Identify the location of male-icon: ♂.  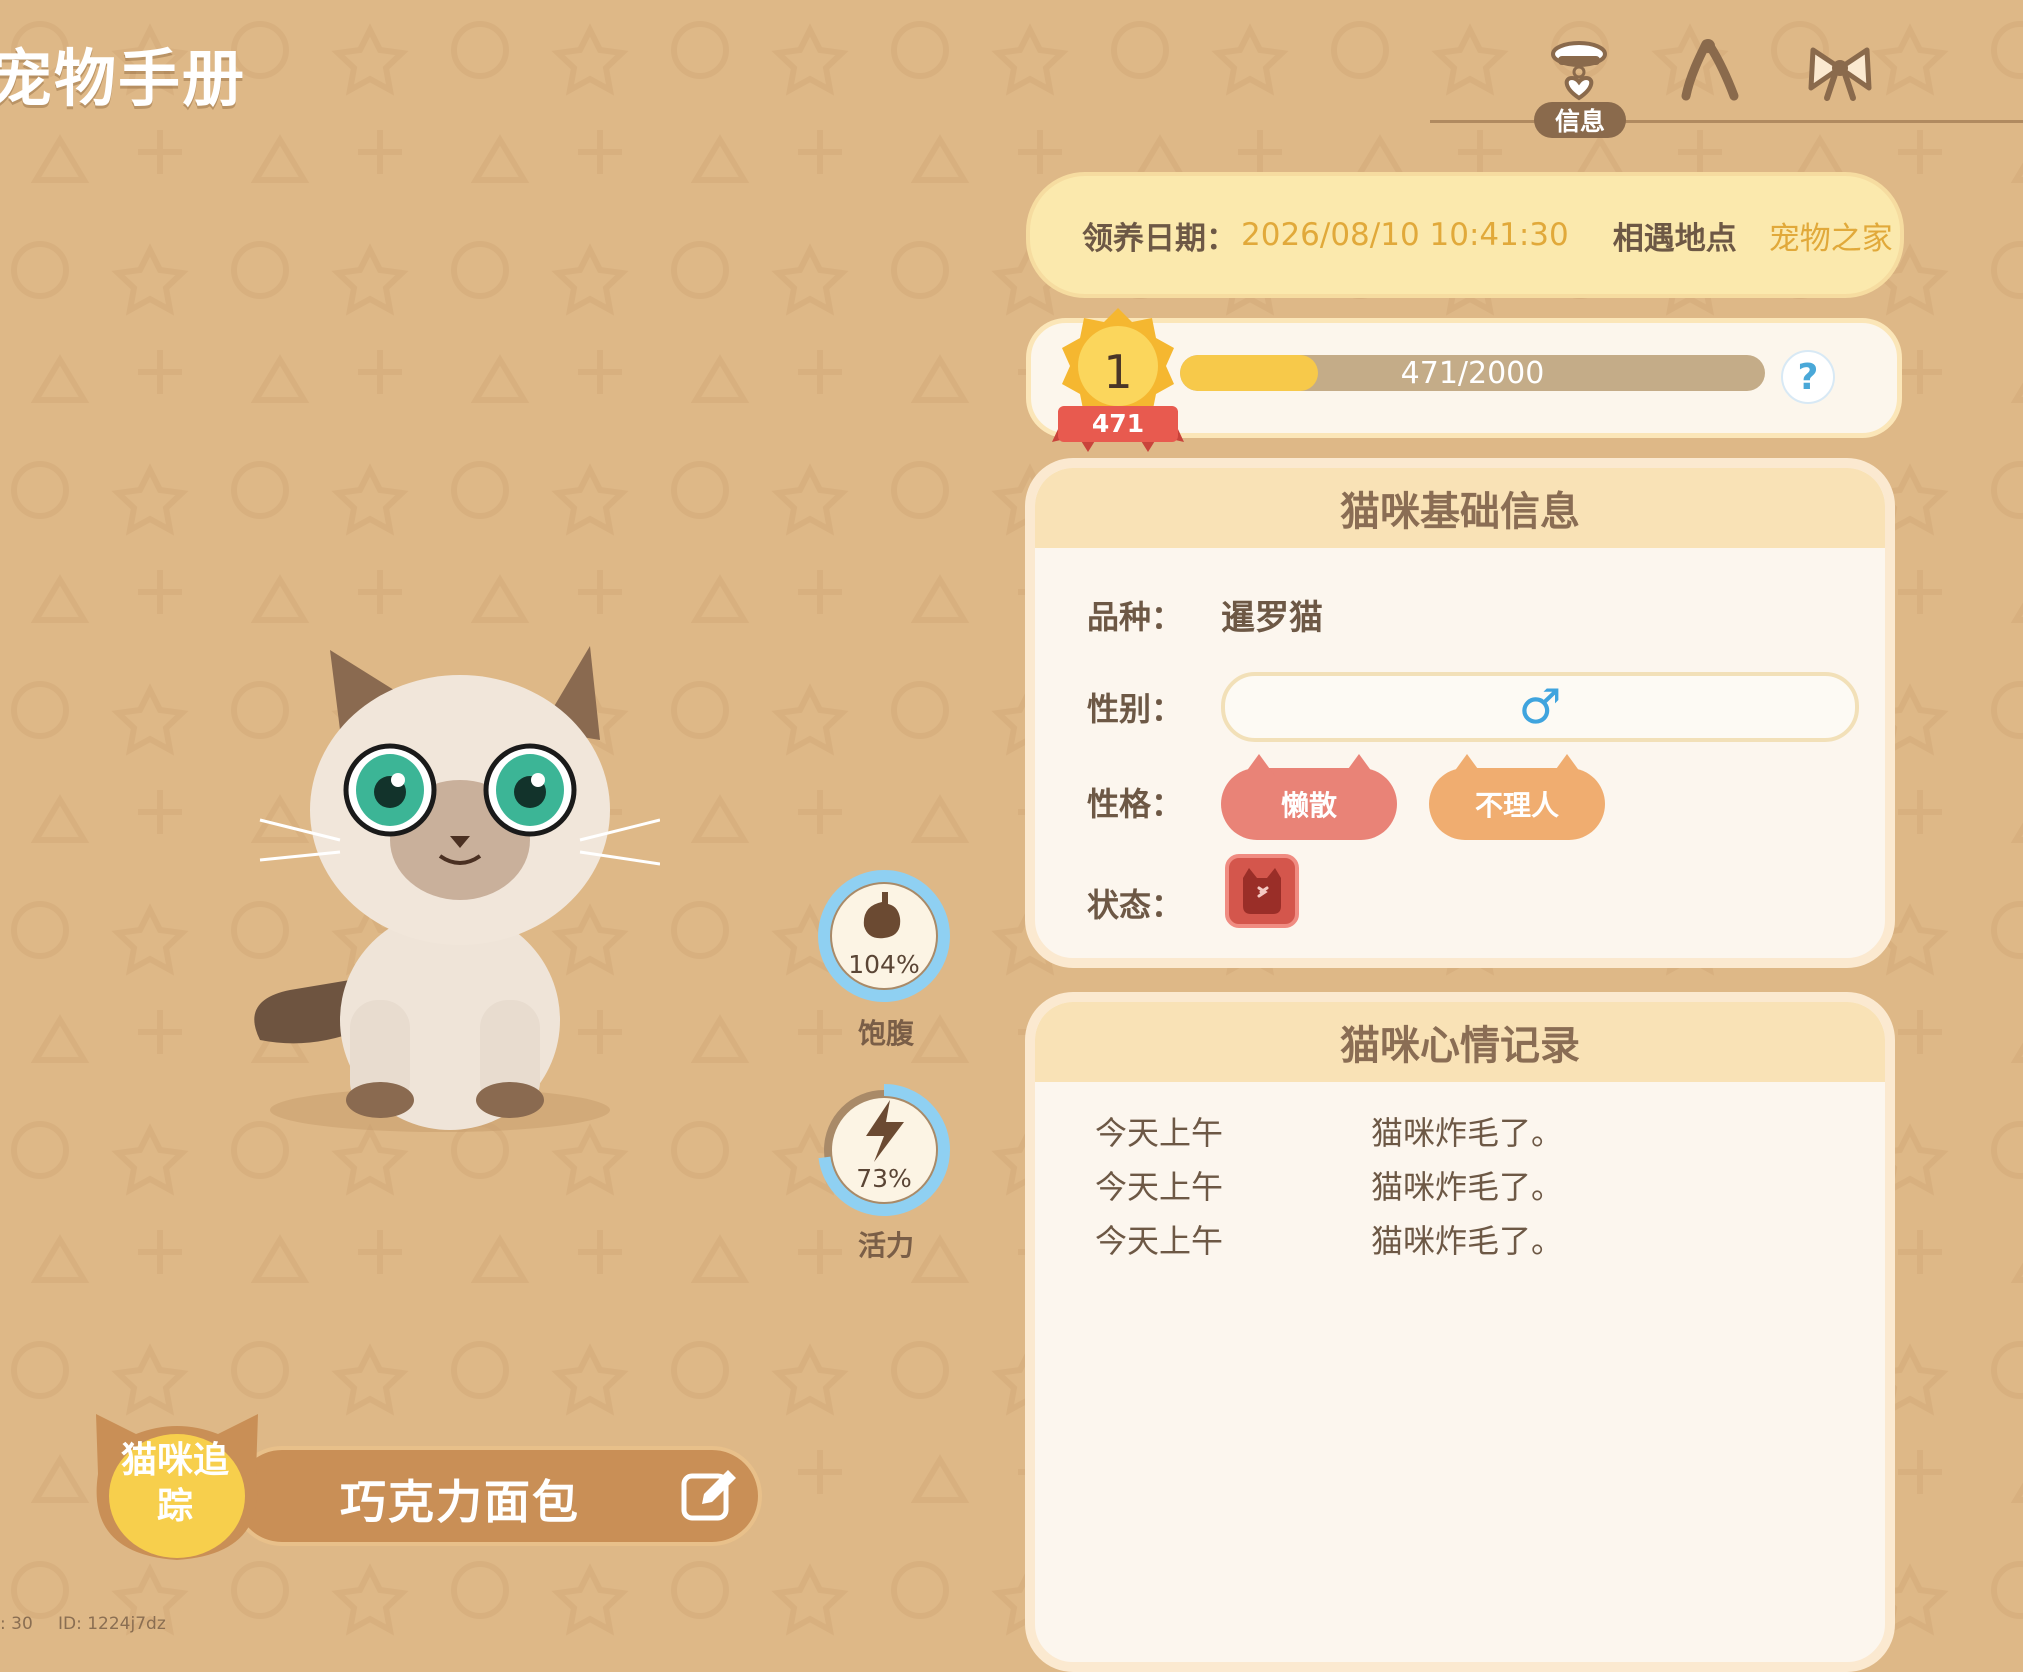
(1540, 707).